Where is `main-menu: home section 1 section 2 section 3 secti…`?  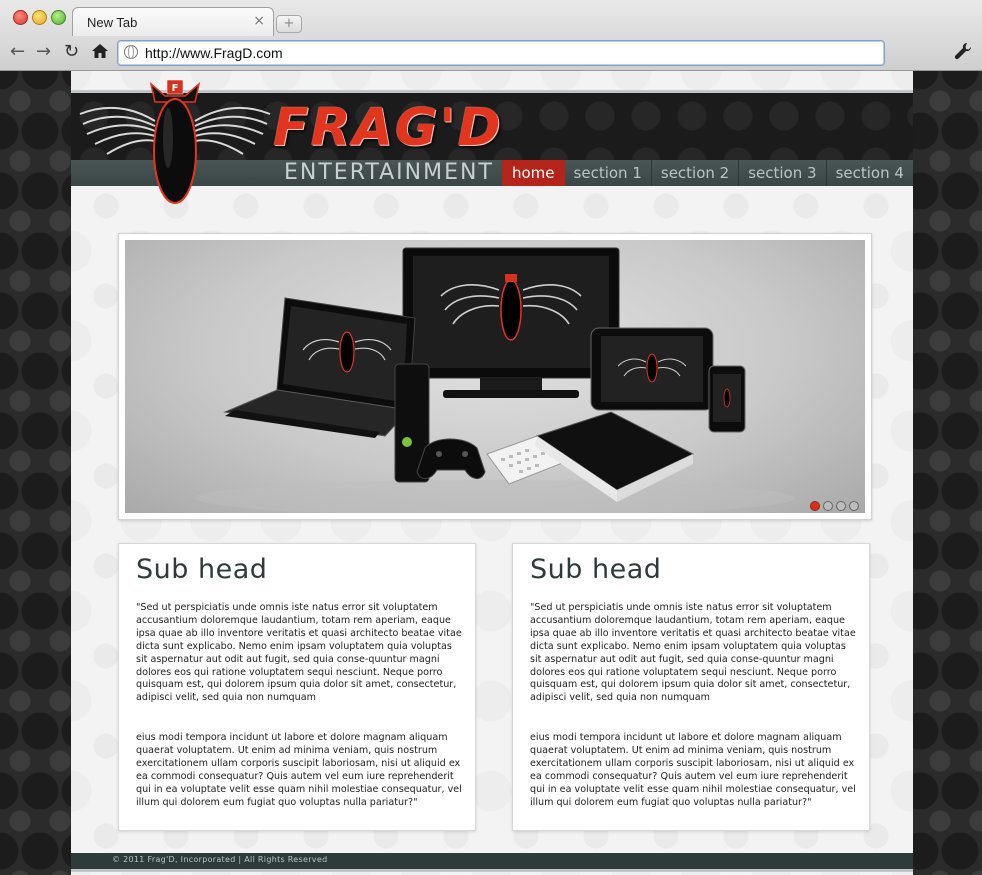 main-menu: home section 1 section 2 section 3 secti… is located at coordinates (707, 173).